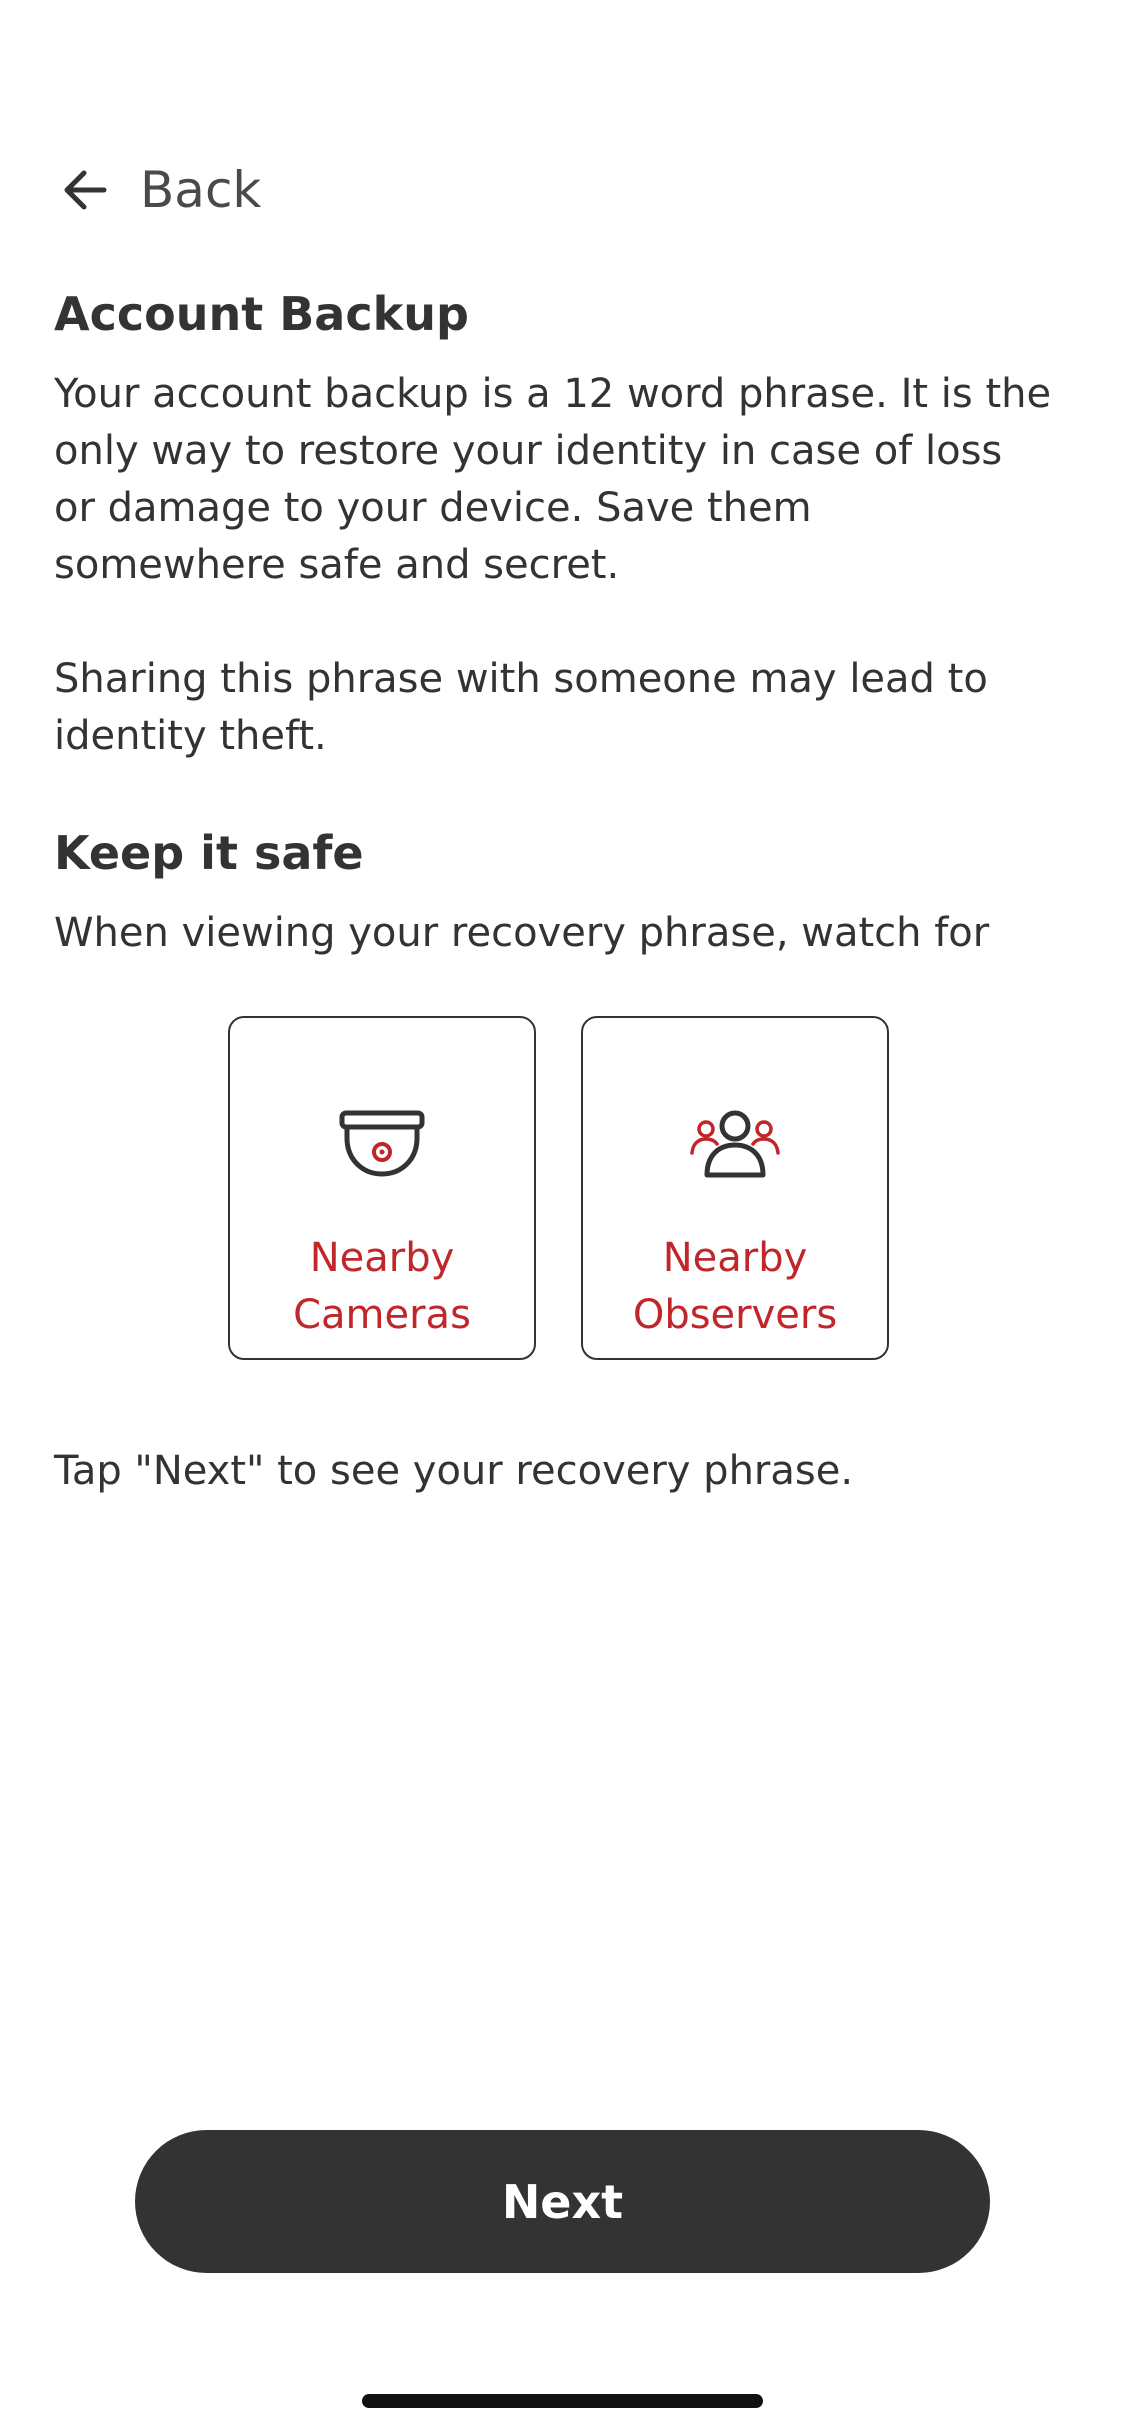 The image size is (1125, 2436). What do you see at coordinates (454, 1471) in the screenshot?
I see `next-instructions: Tap "Next" to see your recovery phrase.` at bounding box center [454, 1471].